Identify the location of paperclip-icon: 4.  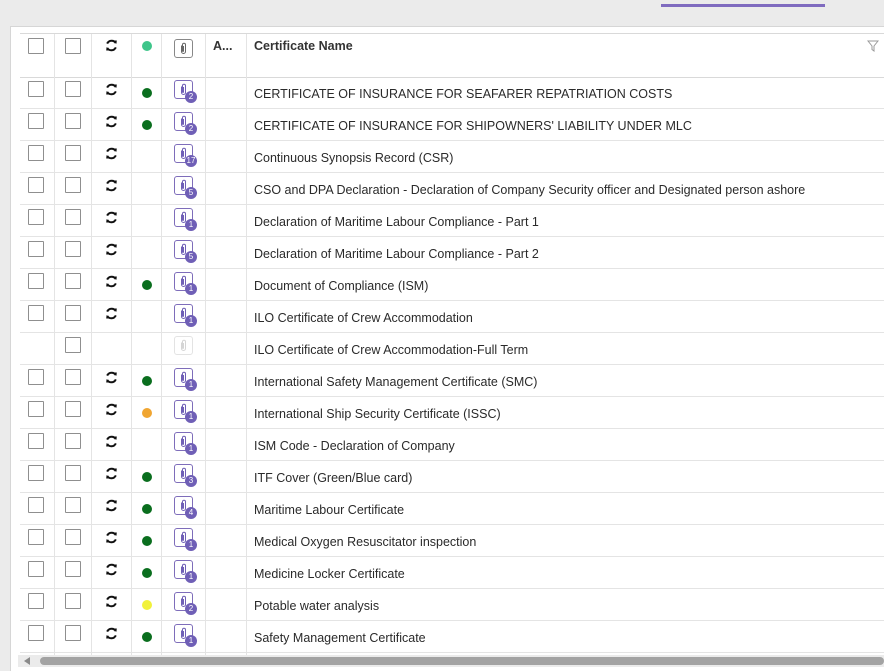
(185, 507).